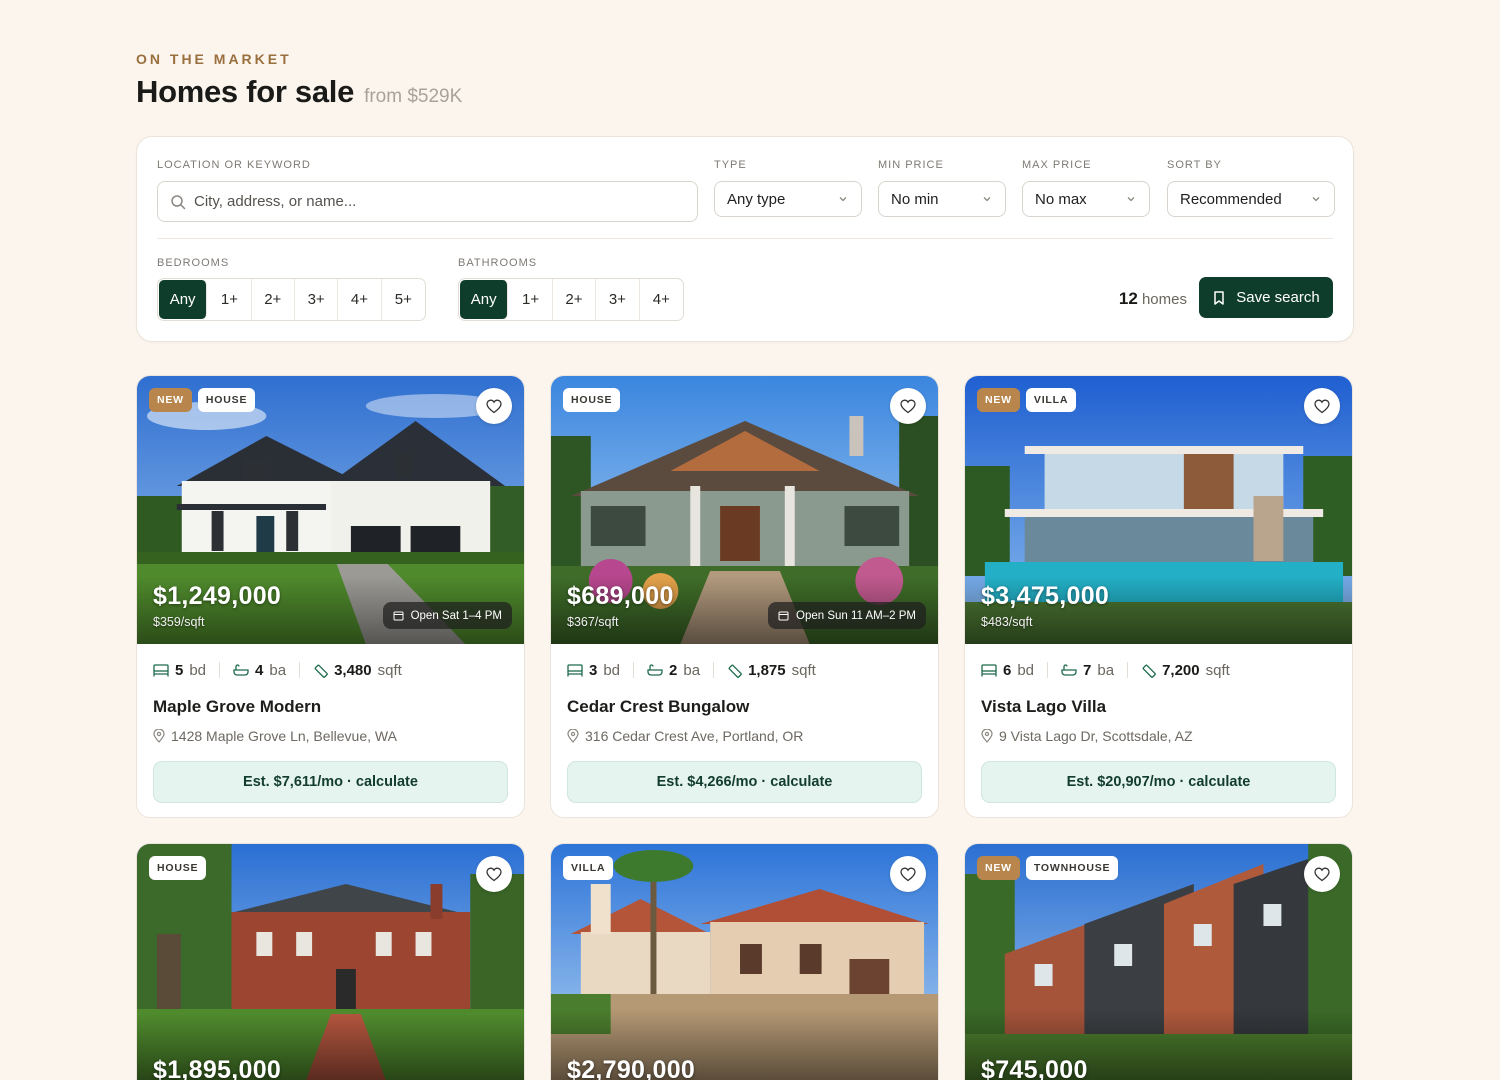 The image size is (1500, 1080). What do you see at coordinates (575, 669) in the screenshot?
I see `bed-icon` at bounding box center [575, 669].